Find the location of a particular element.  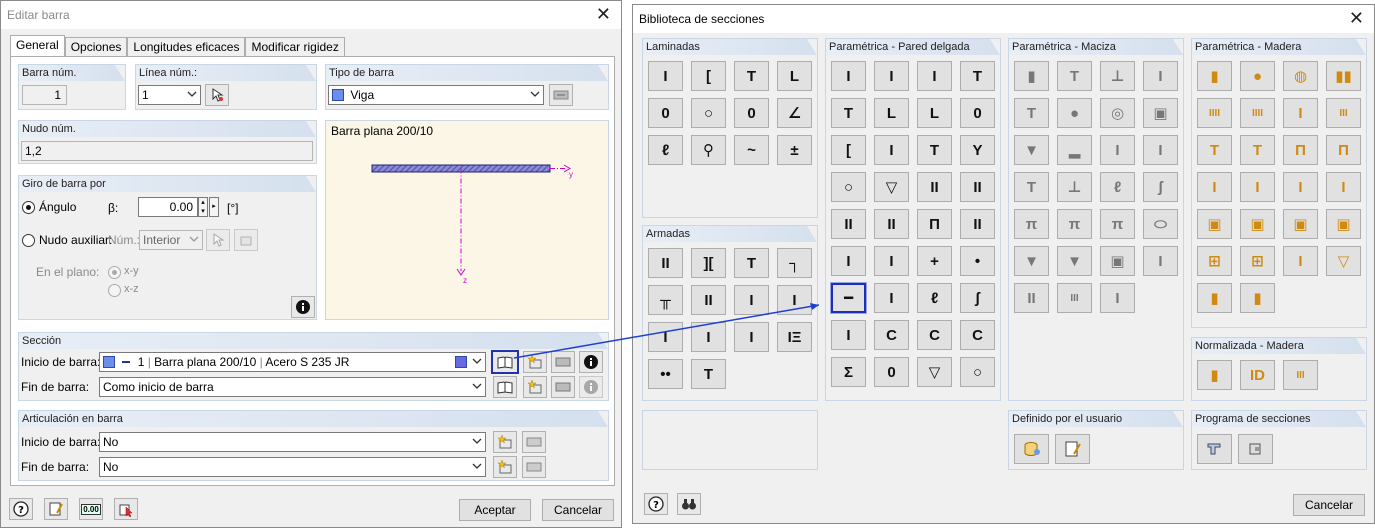

maciza-section-button-16: ʃ is located at coordinates (1160, 187).